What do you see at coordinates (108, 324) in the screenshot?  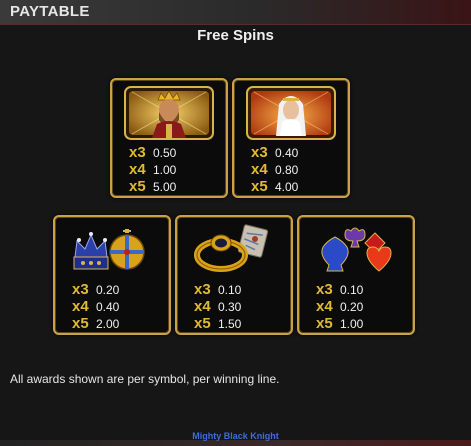 I see `pay-amount: 2.00` at bounding box center [108, 324].